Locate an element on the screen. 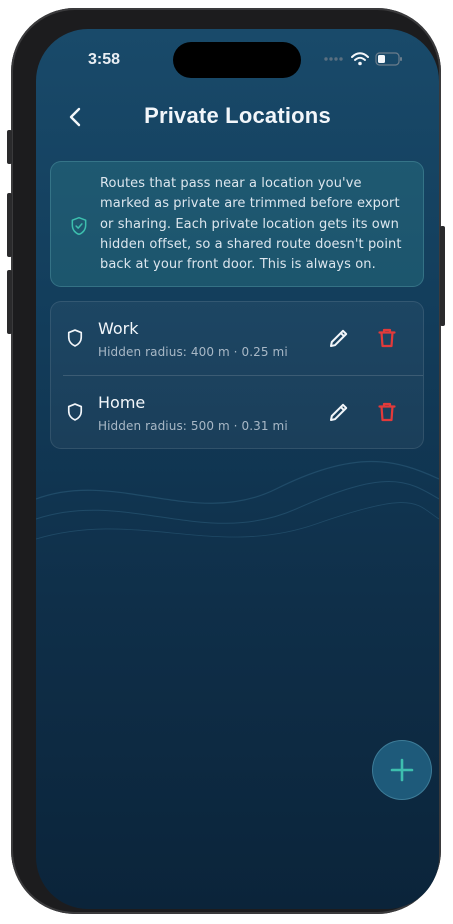 This screenshot has width=453, height=924. add-location-button is located at coordinates (402, 770).